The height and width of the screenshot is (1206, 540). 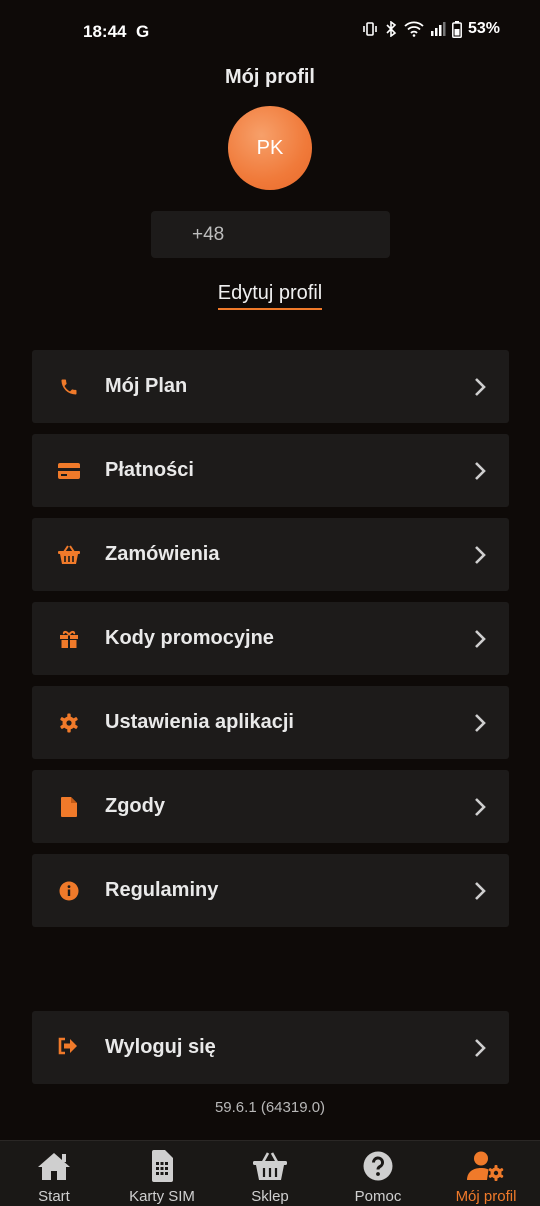 I want to click on credit-card-icon, so click(x=69, y=471).